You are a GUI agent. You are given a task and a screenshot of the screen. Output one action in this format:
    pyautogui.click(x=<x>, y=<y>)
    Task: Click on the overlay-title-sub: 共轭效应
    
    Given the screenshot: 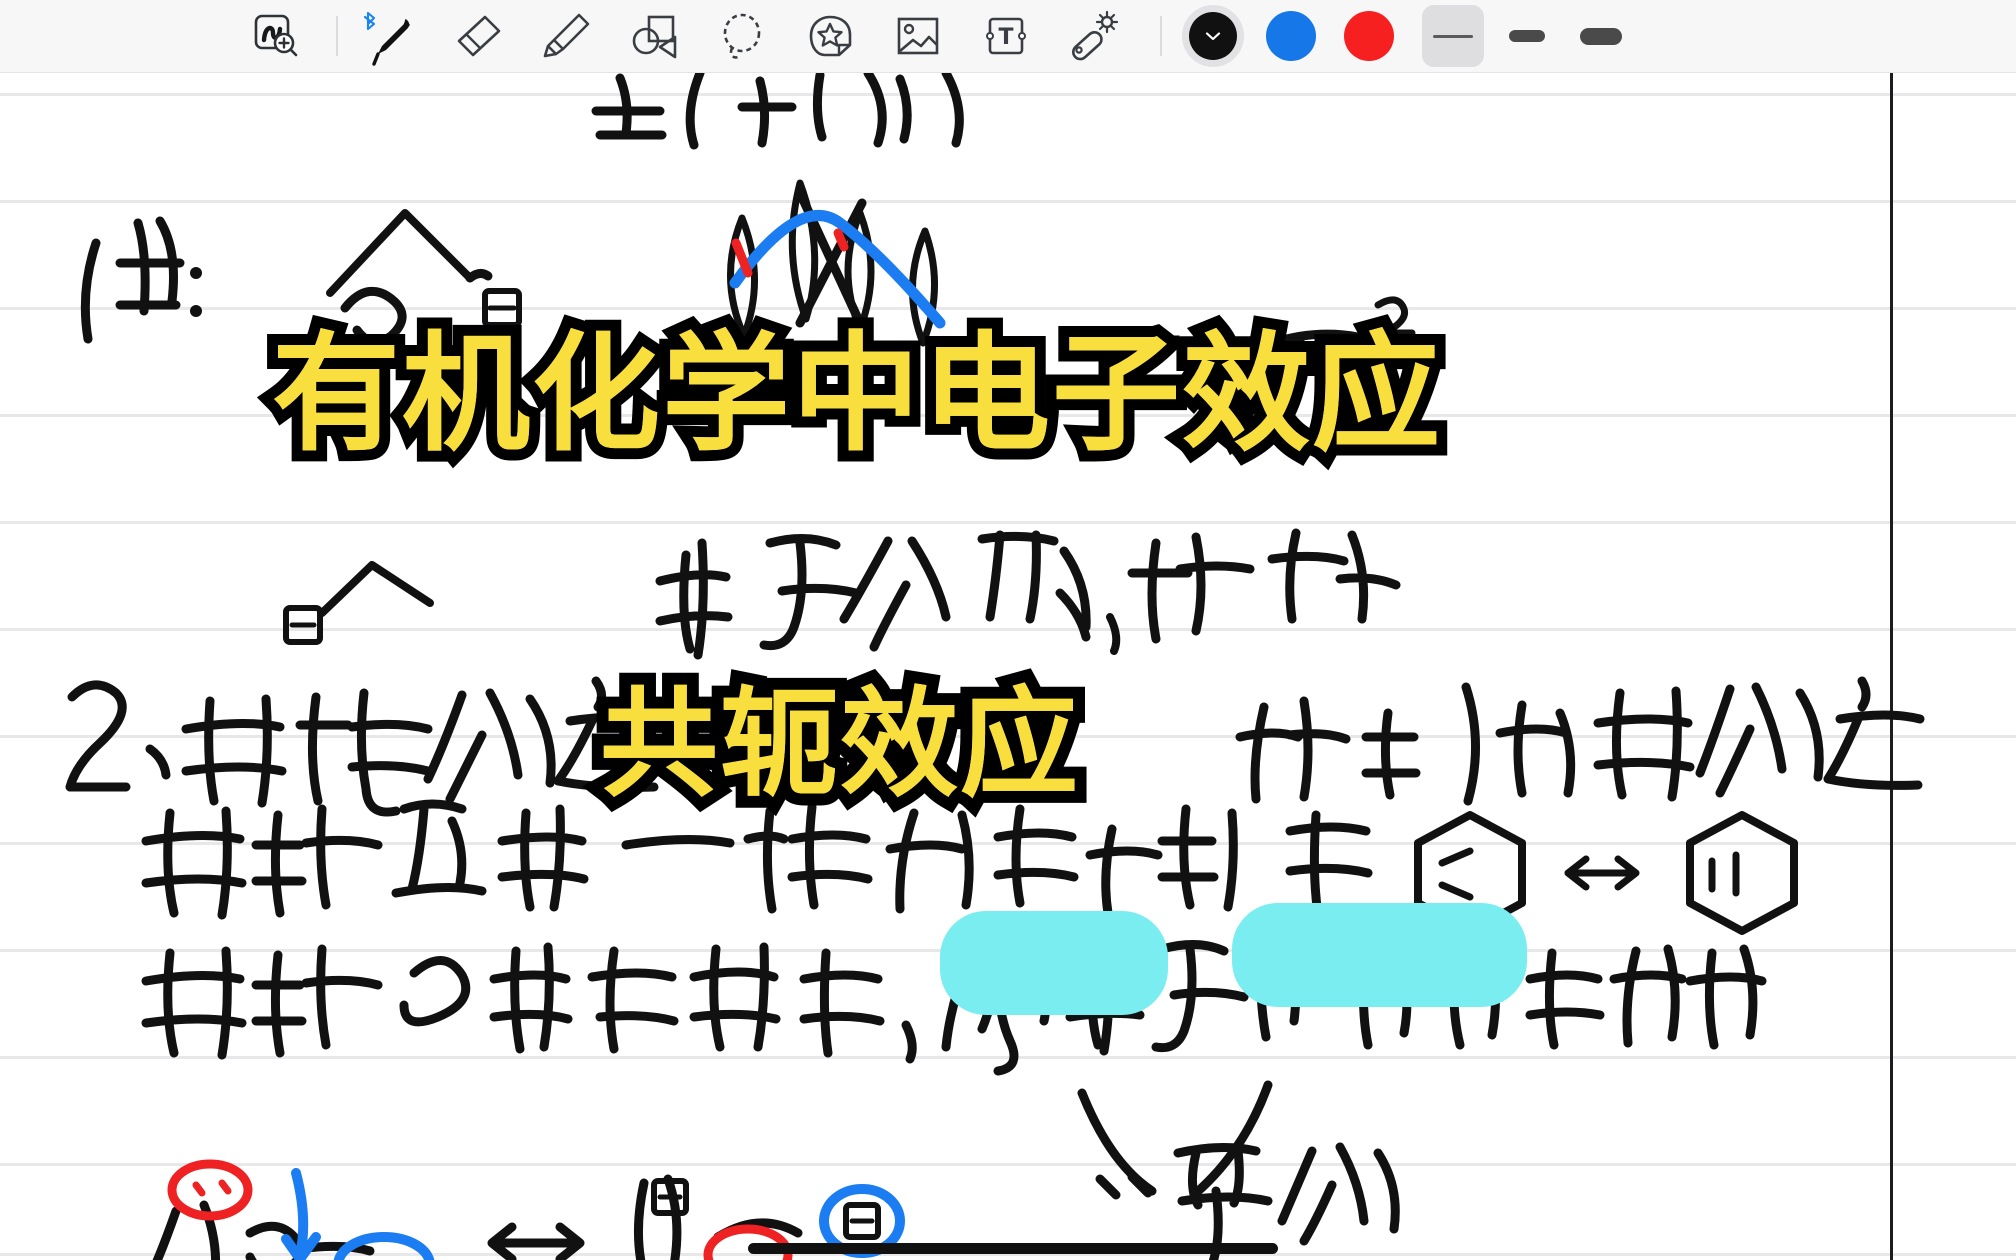 What is the action you would take?
    pyautogui.click(x=840, y=744)
    